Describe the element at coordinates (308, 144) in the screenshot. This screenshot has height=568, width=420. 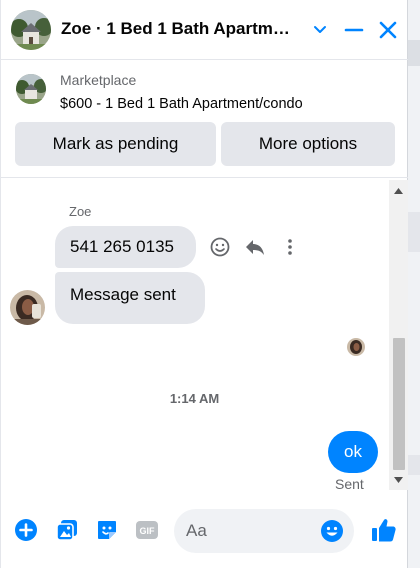
I see `more-options-button: More options` at that location.